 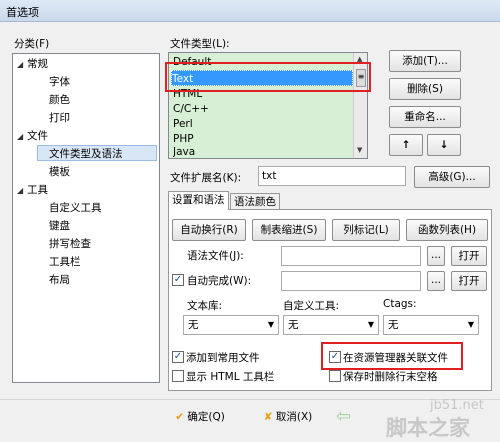 What do you see at coordinates (231, 325) in the screenshot?
I see `library-select: 无 ▼` at bounding box center [231, 325].